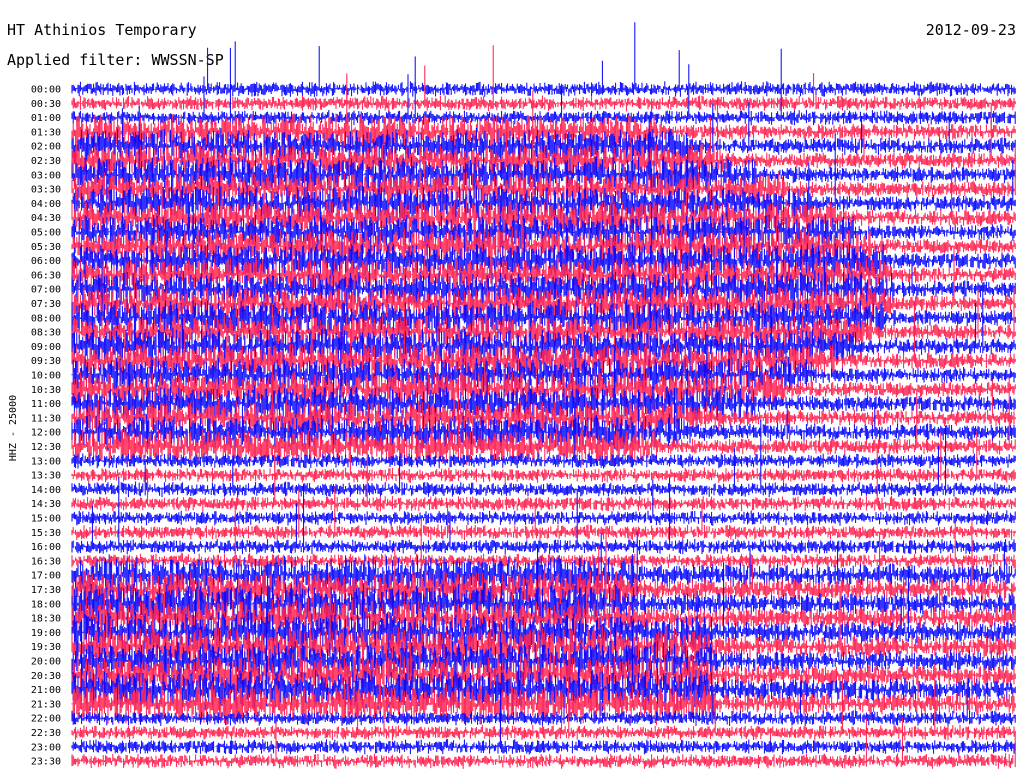 The height and width of the screenshot is (780, 1024). I want to click on time-tick-label: 02:30, so click(46, 161).